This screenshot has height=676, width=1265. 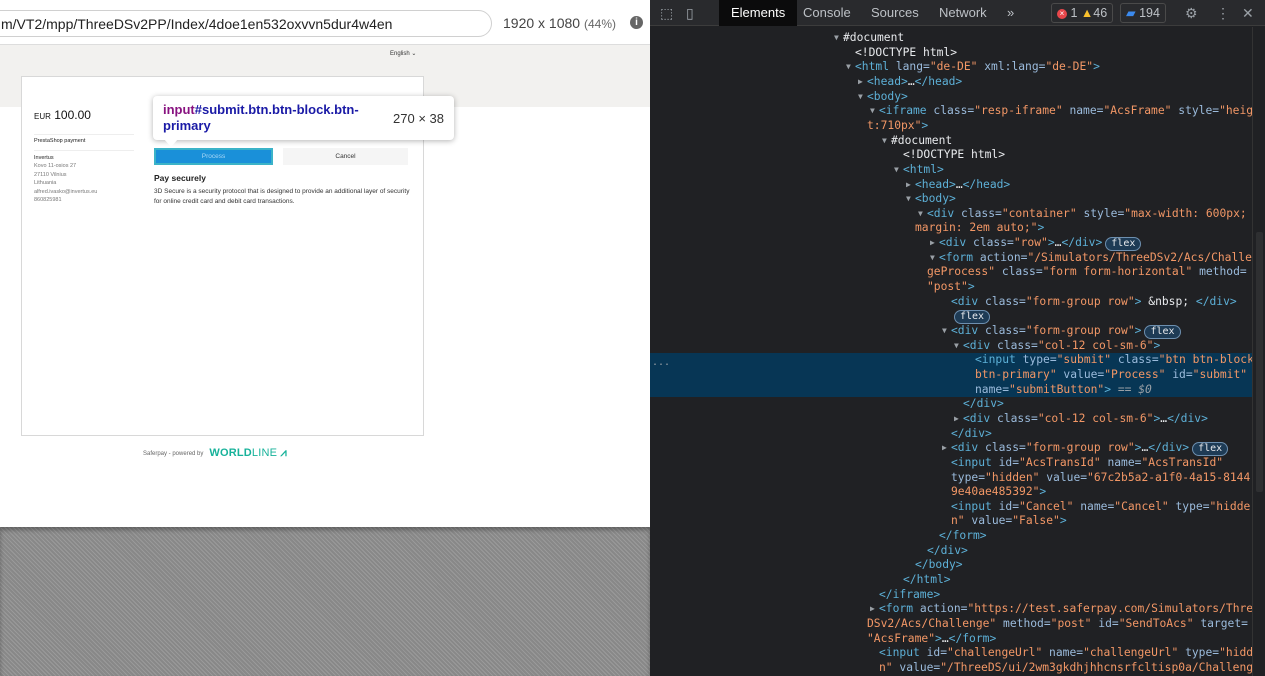 I want to click on cancel-button: Cancel, so click(x=345, y=156).